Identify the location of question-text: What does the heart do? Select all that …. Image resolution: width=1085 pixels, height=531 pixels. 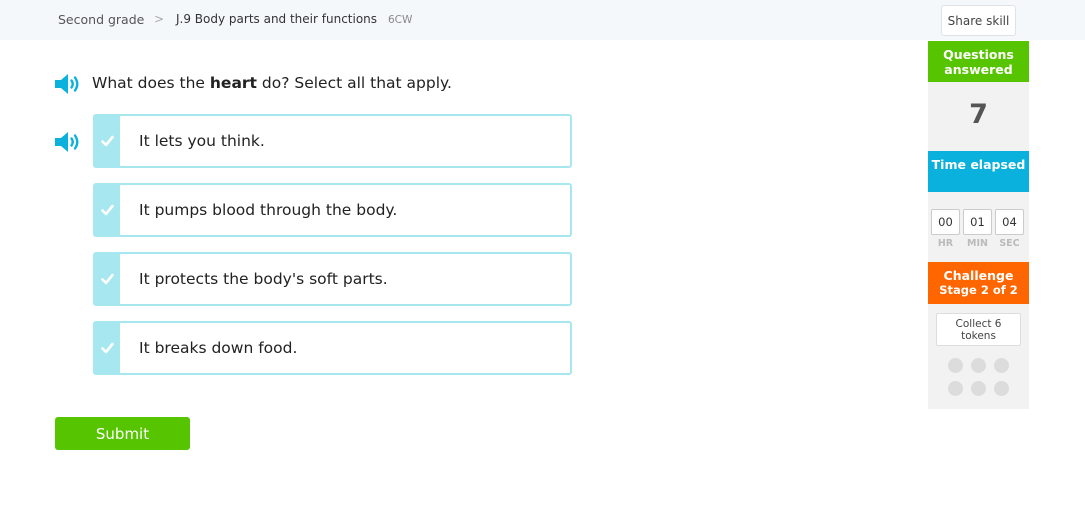
(272, 83).